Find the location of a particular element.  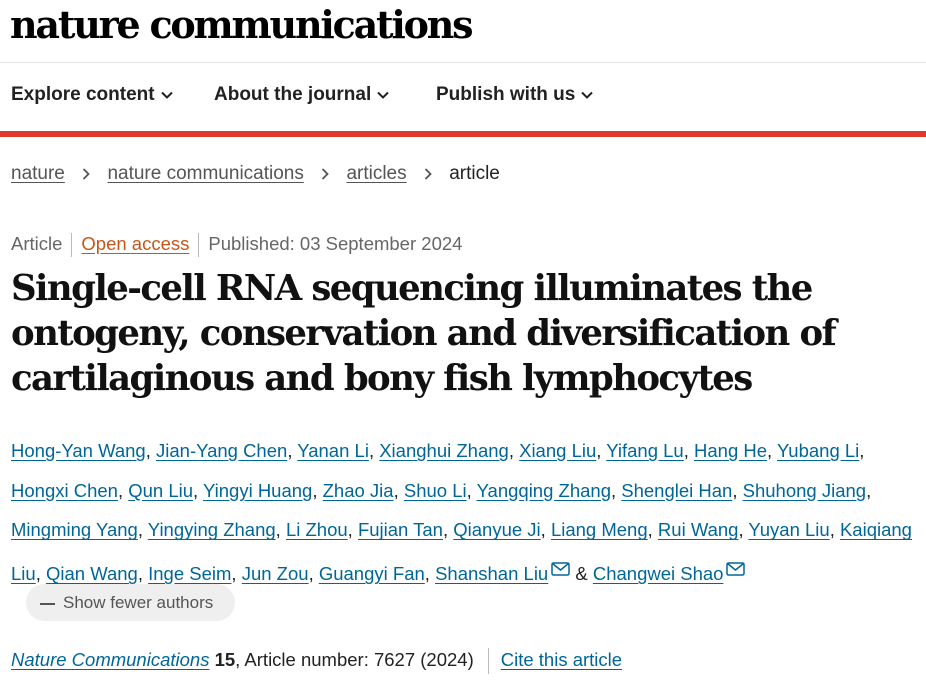

breadcrumb-nature-communications: nature communications is located at coordinates (205, 173).